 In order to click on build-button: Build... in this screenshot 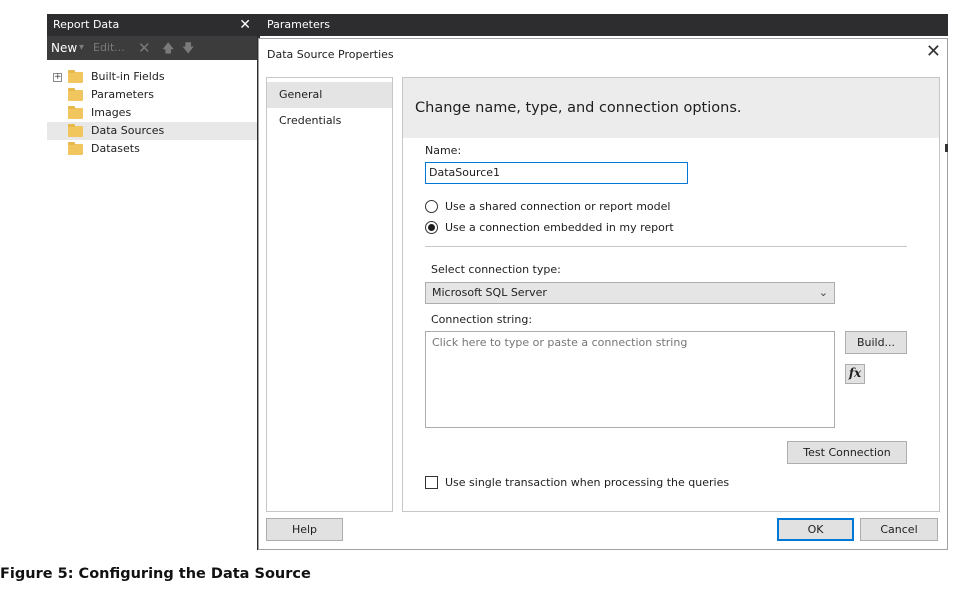, I will do `click(876, 342)`.